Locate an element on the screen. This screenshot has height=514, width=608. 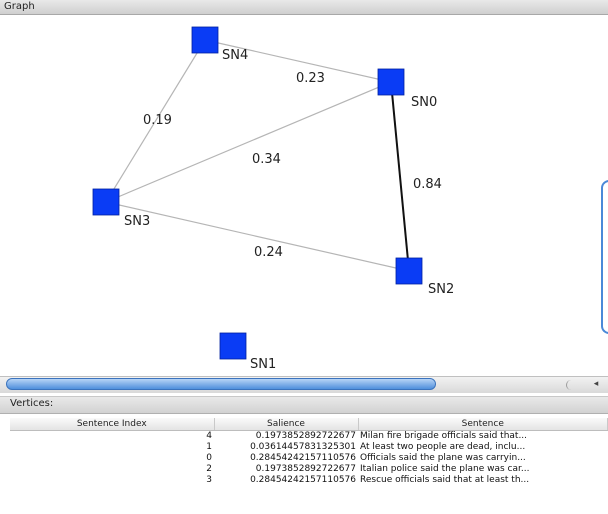
node-sn0 is located at coordinates (391, 82).